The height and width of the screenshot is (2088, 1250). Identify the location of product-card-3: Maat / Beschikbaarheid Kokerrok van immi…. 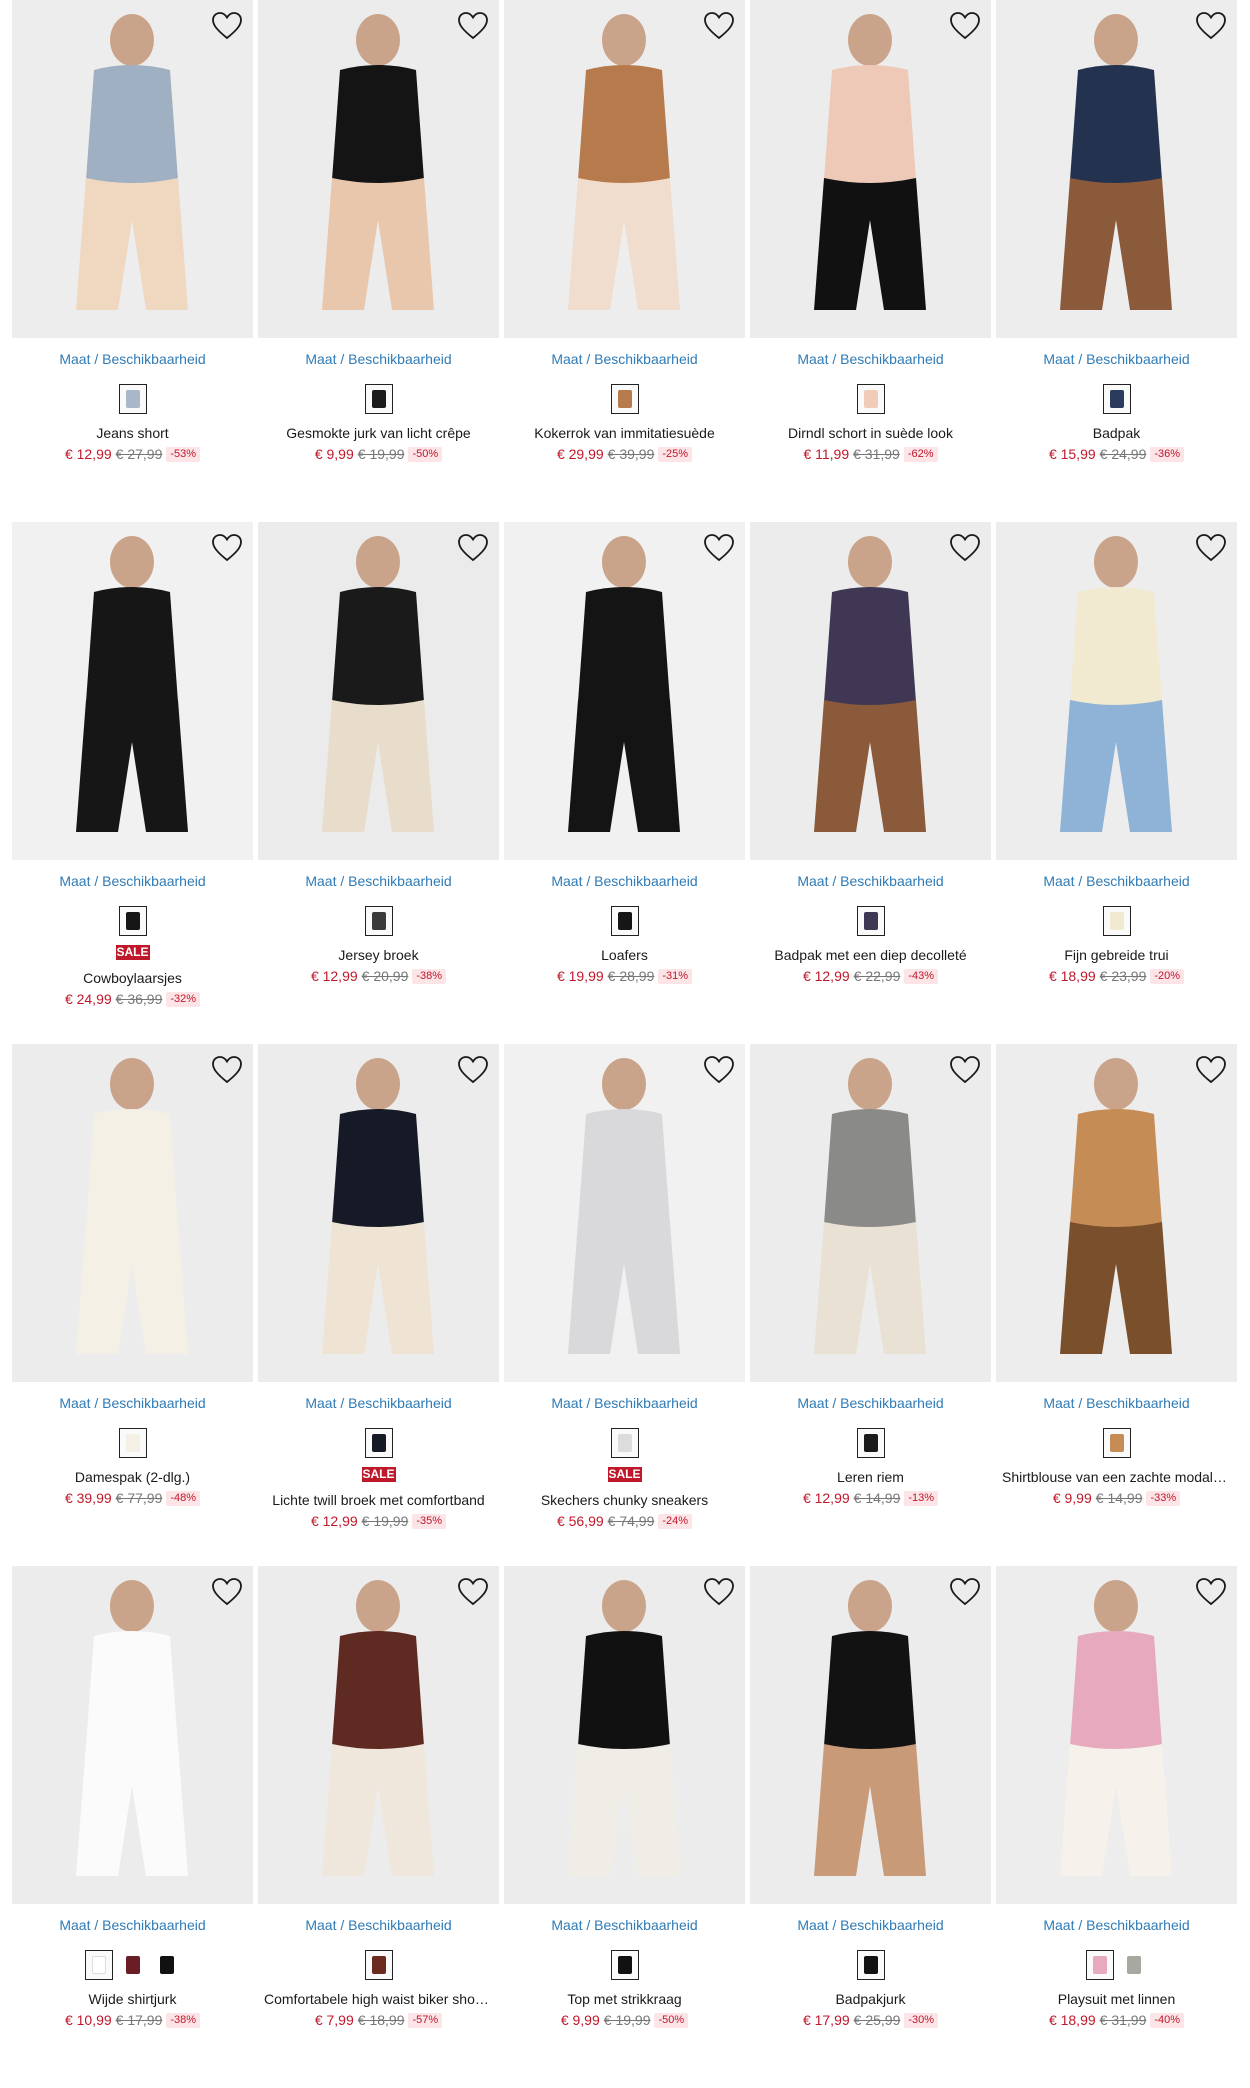
(624, 261).